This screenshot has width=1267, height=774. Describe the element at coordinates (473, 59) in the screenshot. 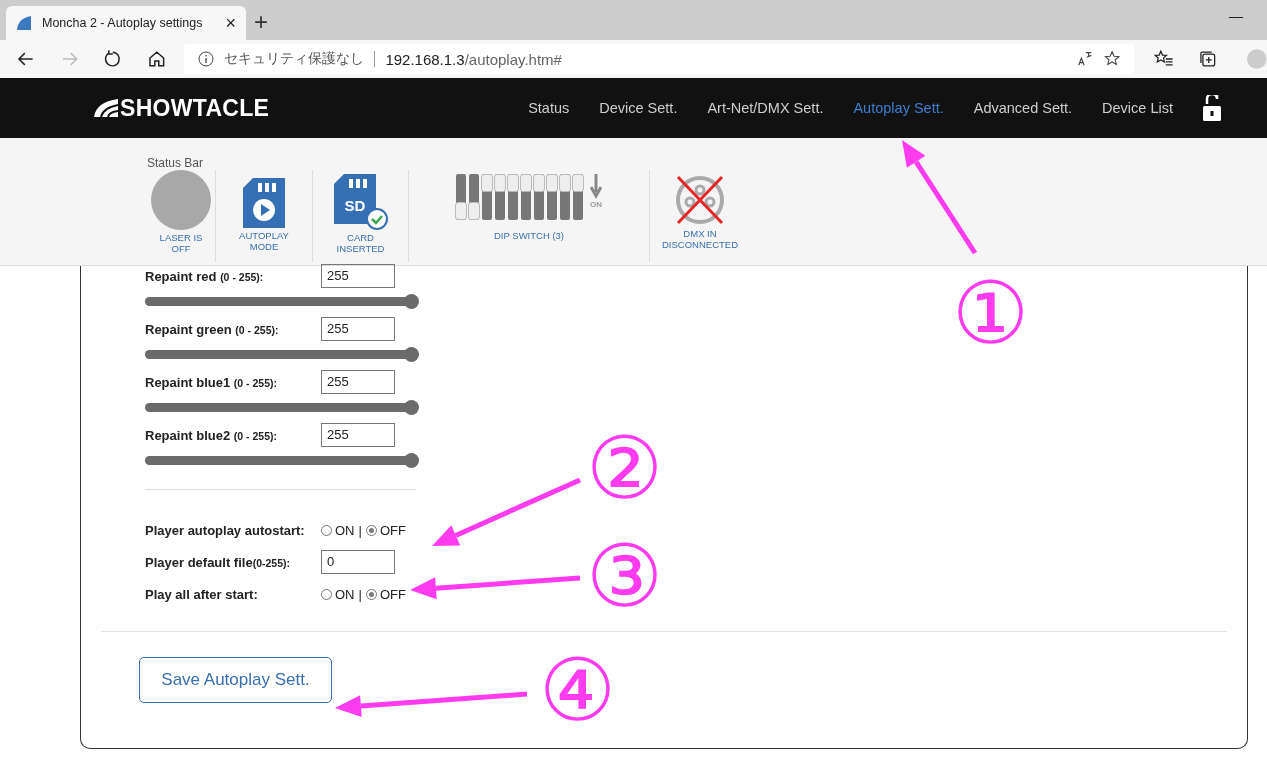

I see `url-text: 192.168.1.3/autoplay.htm#` at that location.